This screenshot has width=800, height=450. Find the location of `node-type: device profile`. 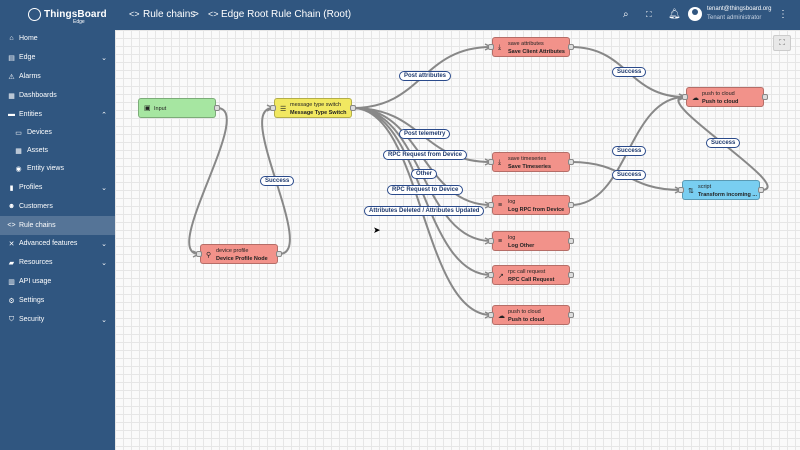

node-type: device profile is located at coordinates (232, 251).